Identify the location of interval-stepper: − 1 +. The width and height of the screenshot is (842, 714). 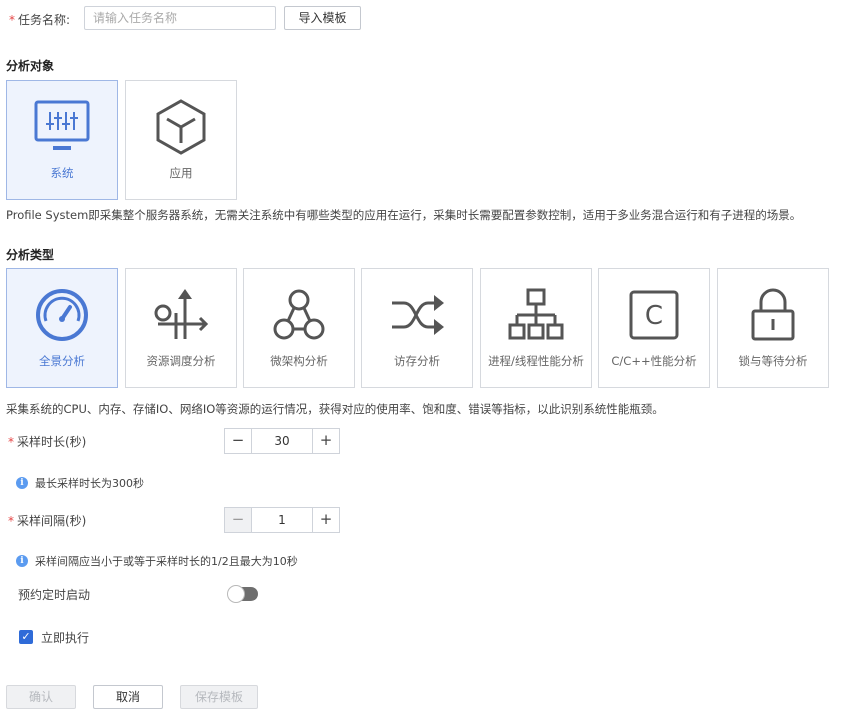
(282, 520).